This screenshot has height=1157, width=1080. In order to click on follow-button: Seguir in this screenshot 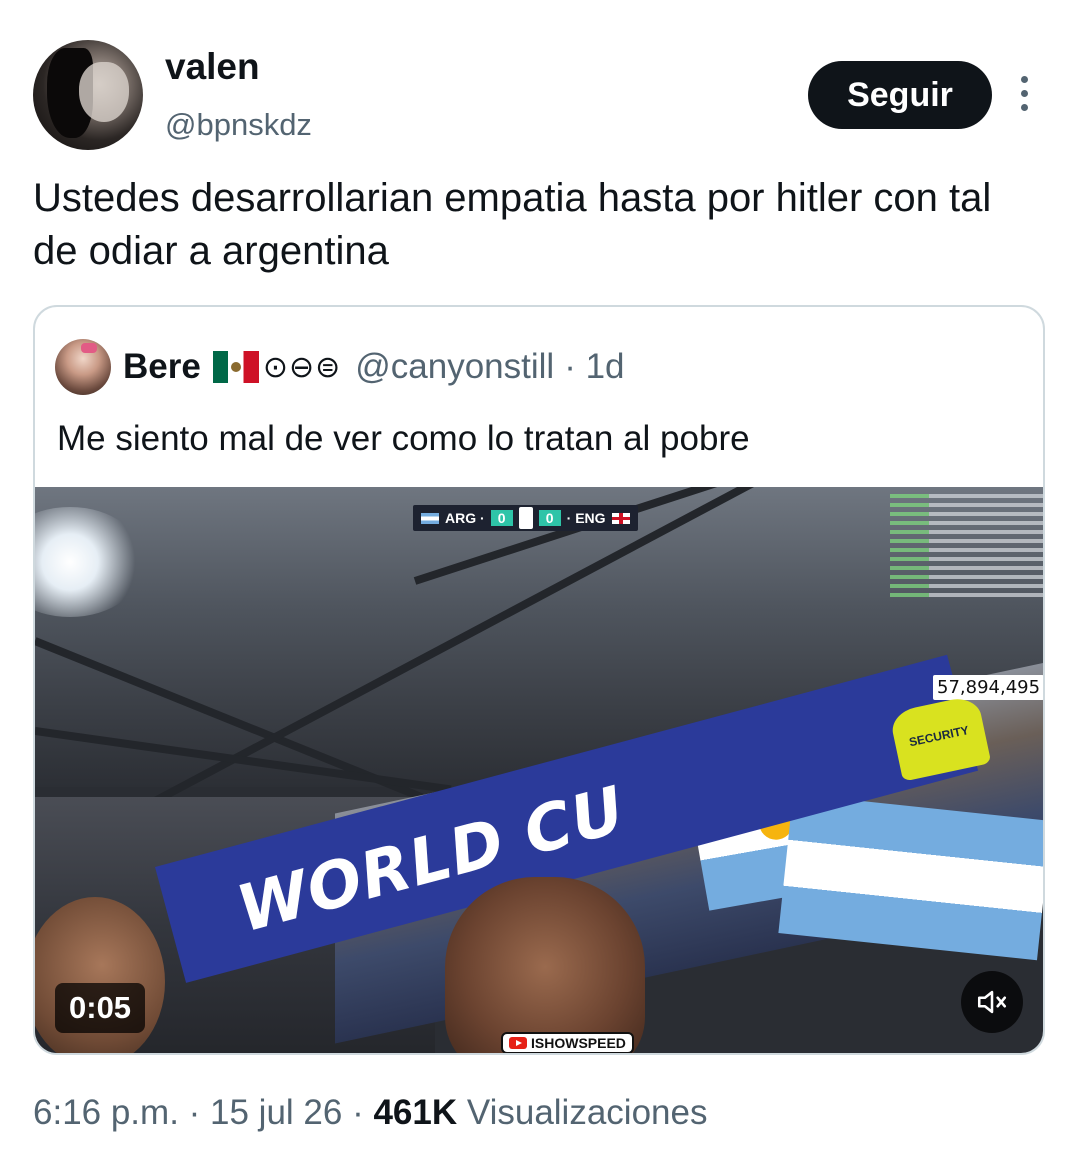, I will do `click(900, 95)`.